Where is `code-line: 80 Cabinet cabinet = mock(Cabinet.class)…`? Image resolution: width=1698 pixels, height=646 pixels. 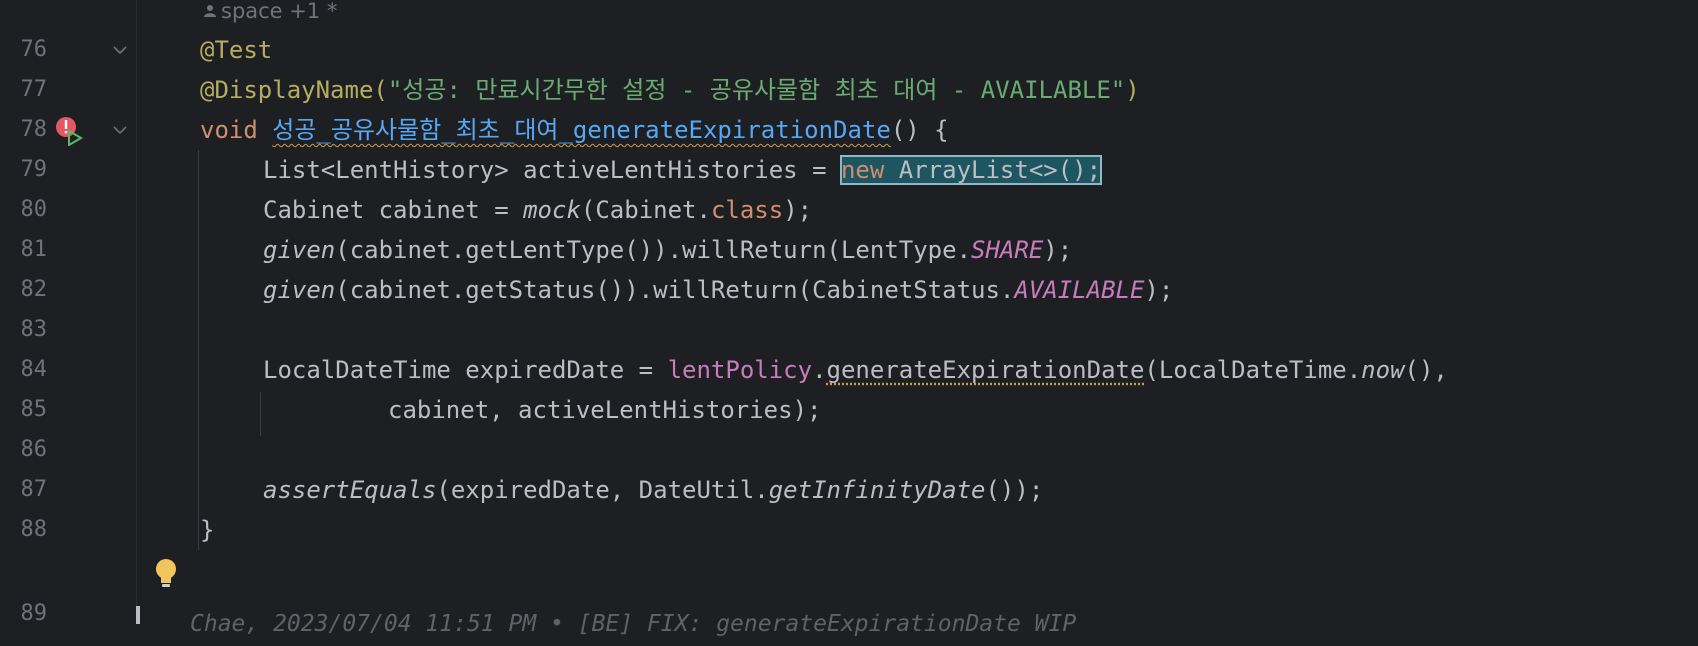 code-line: 80 Cabinet cabinet = mock(Cabinet.class)… is located at coordinates (849, 210).